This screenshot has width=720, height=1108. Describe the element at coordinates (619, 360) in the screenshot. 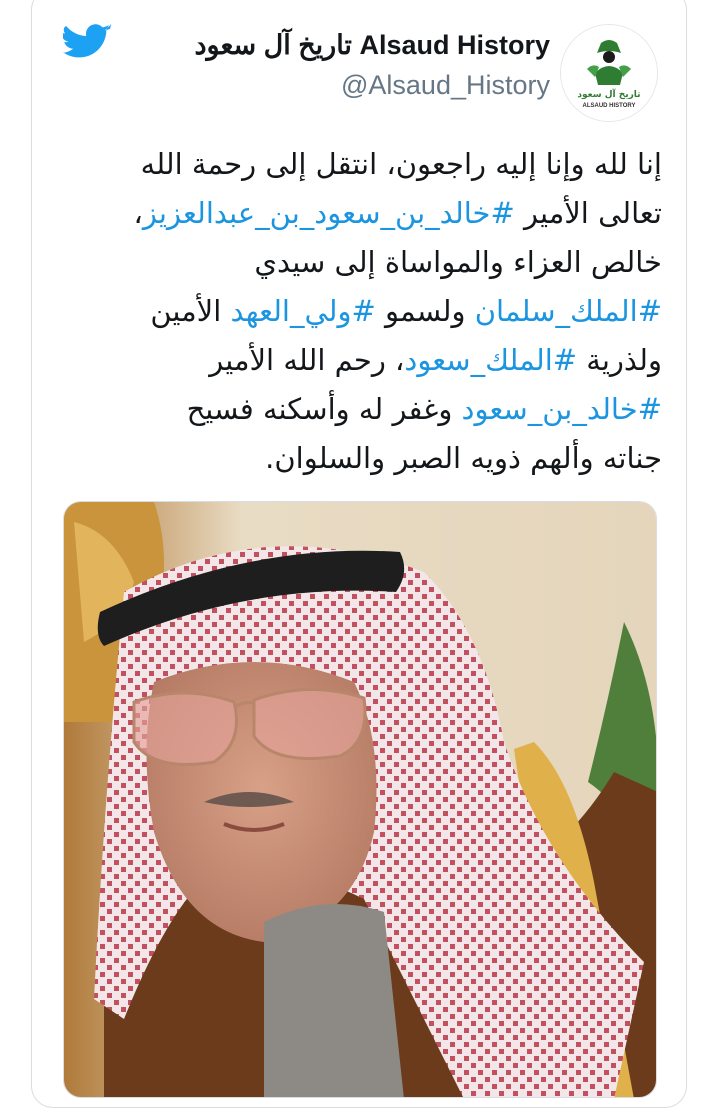

I see `tweet-text-segment: ولذرية` at that location.